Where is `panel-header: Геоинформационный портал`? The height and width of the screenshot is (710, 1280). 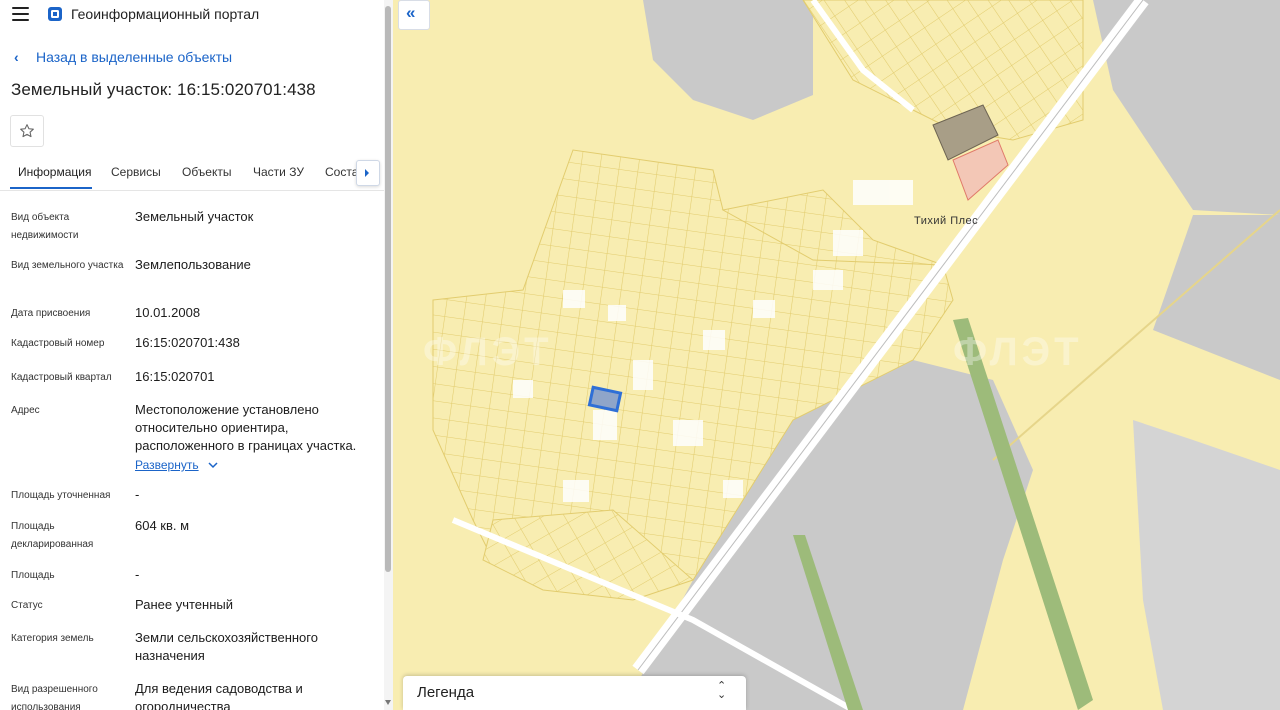
panel-header: Геоинформационный портал is located at coordinates (196, 14).